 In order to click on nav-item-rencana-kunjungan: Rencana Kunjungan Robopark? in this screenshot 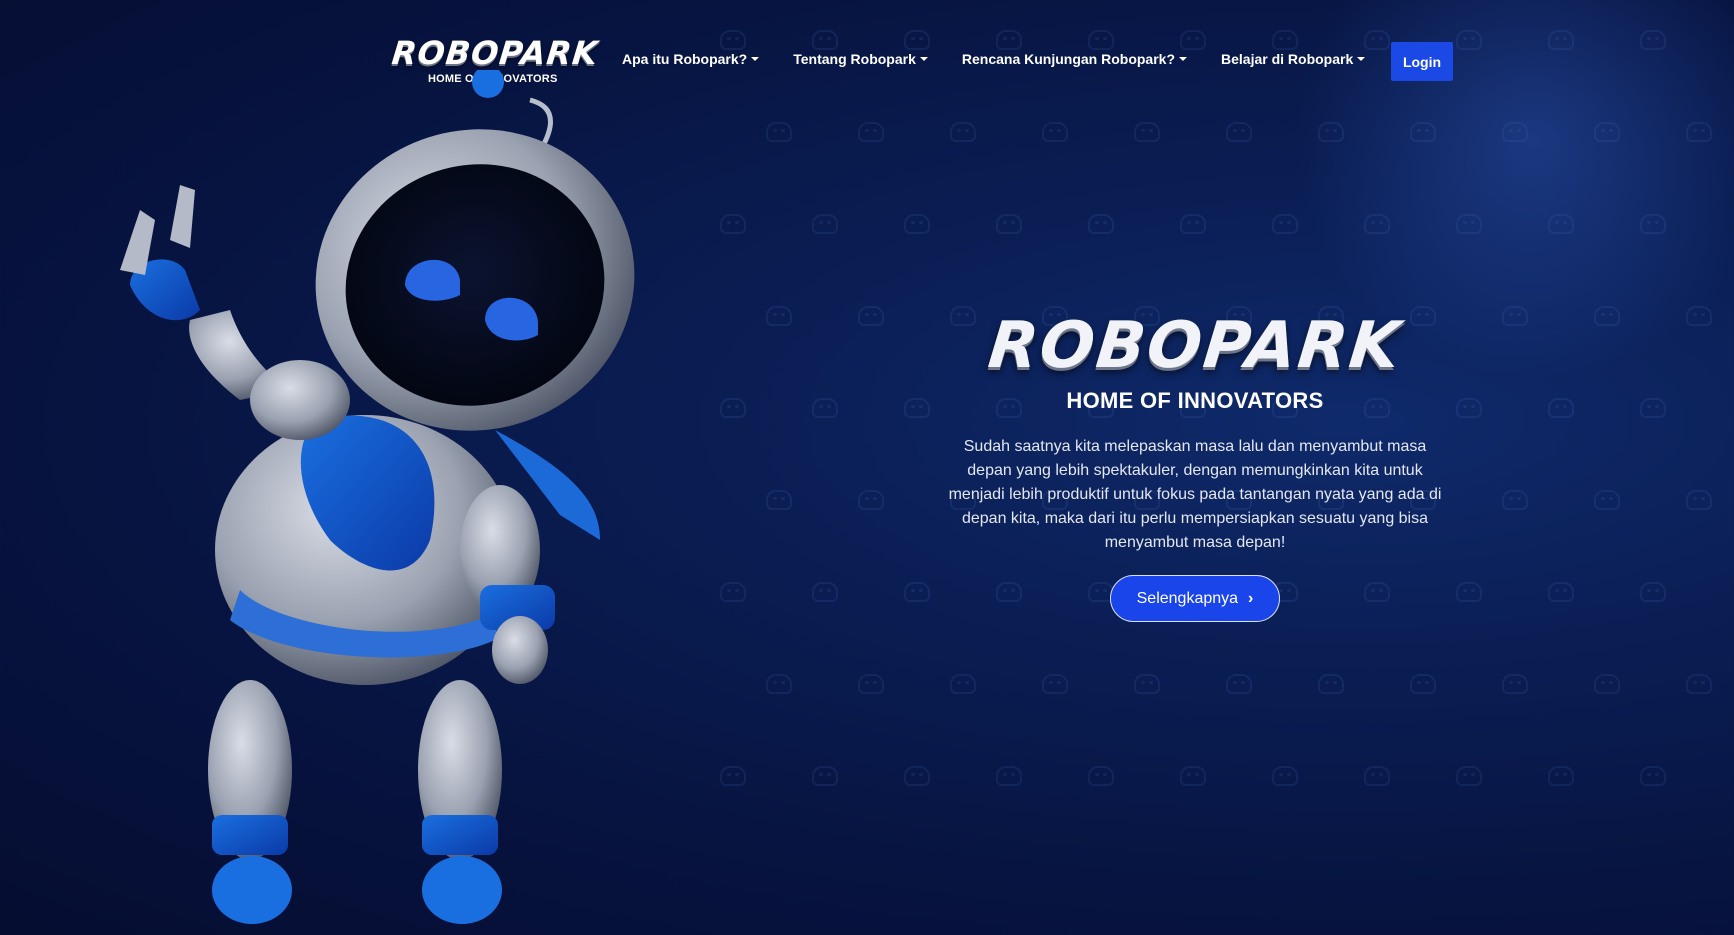, I will do `click(1074, 59)`.